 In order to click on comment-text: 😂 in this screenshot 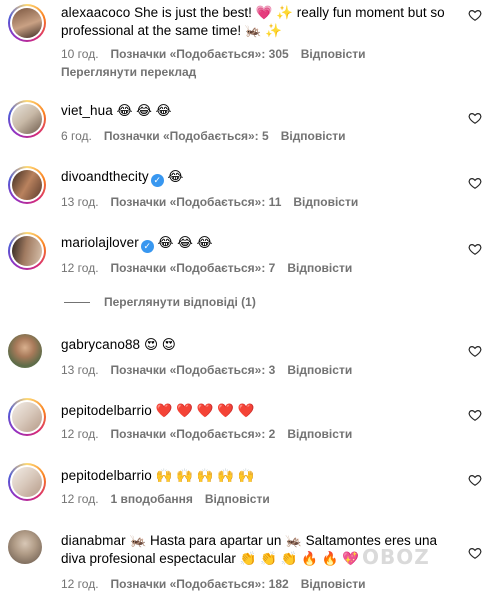, I will do `click(175, 176)`.